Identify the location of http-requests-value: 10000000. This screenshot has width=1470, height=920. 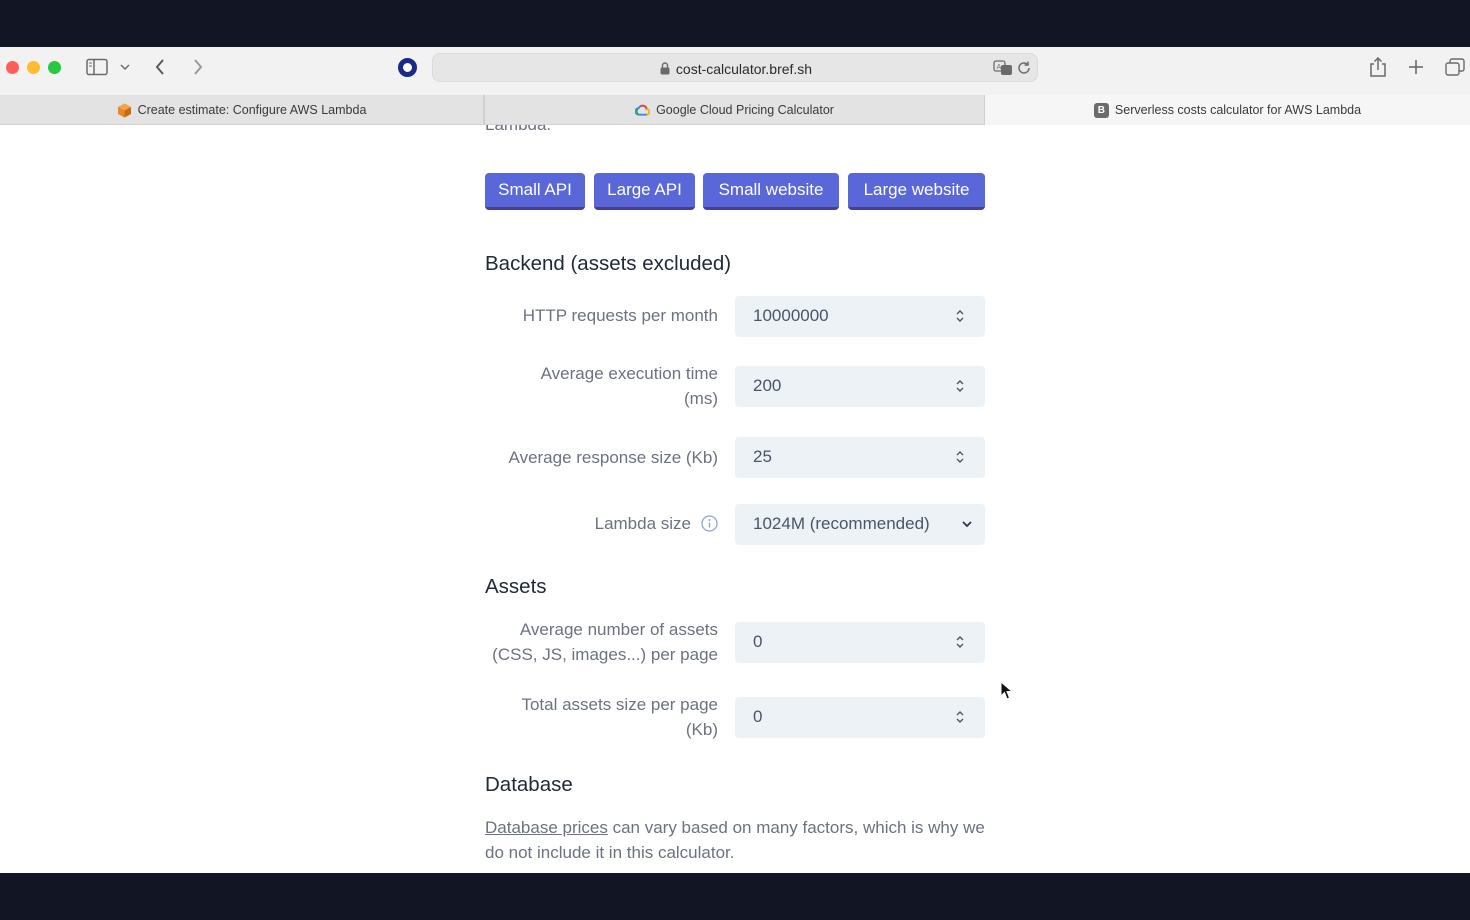
(791, 315).